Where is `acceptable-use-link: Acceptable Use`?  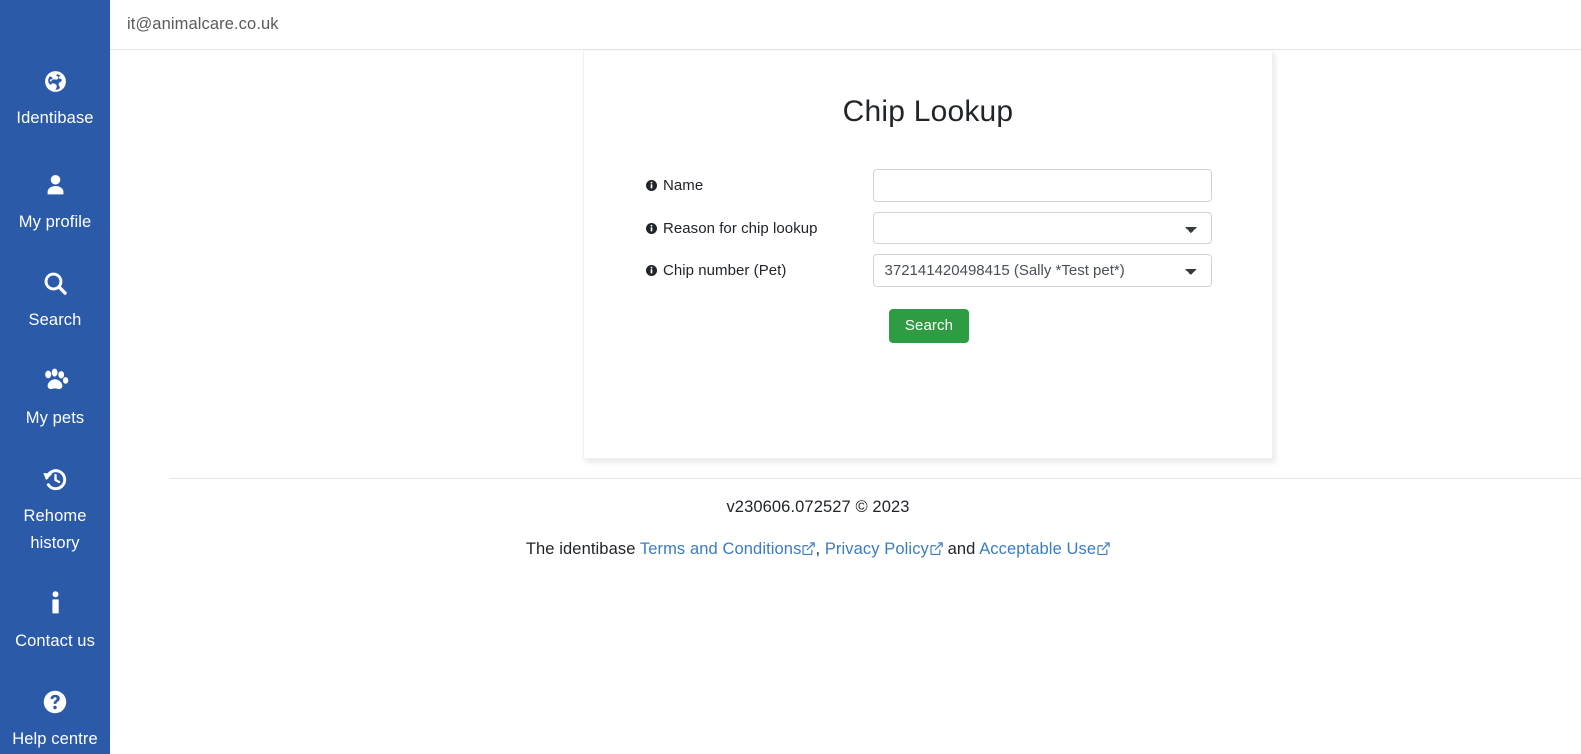 acceptable-use-link: Acceptable Use is located at coordinates (1044, 549).